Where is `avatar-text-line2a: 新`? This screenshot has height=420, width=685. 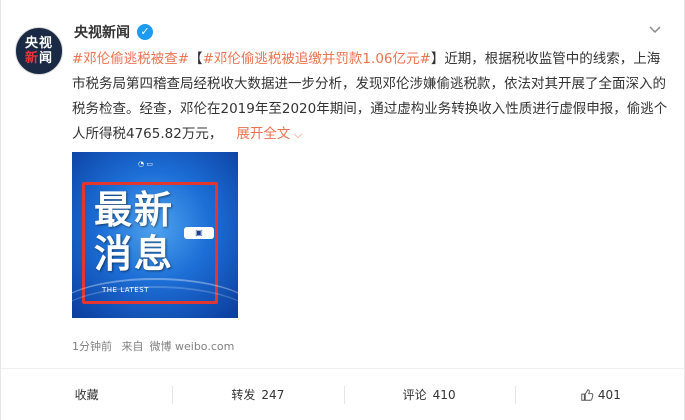 avatar-text-line2a: 新 is located at coordinates (31, 58).